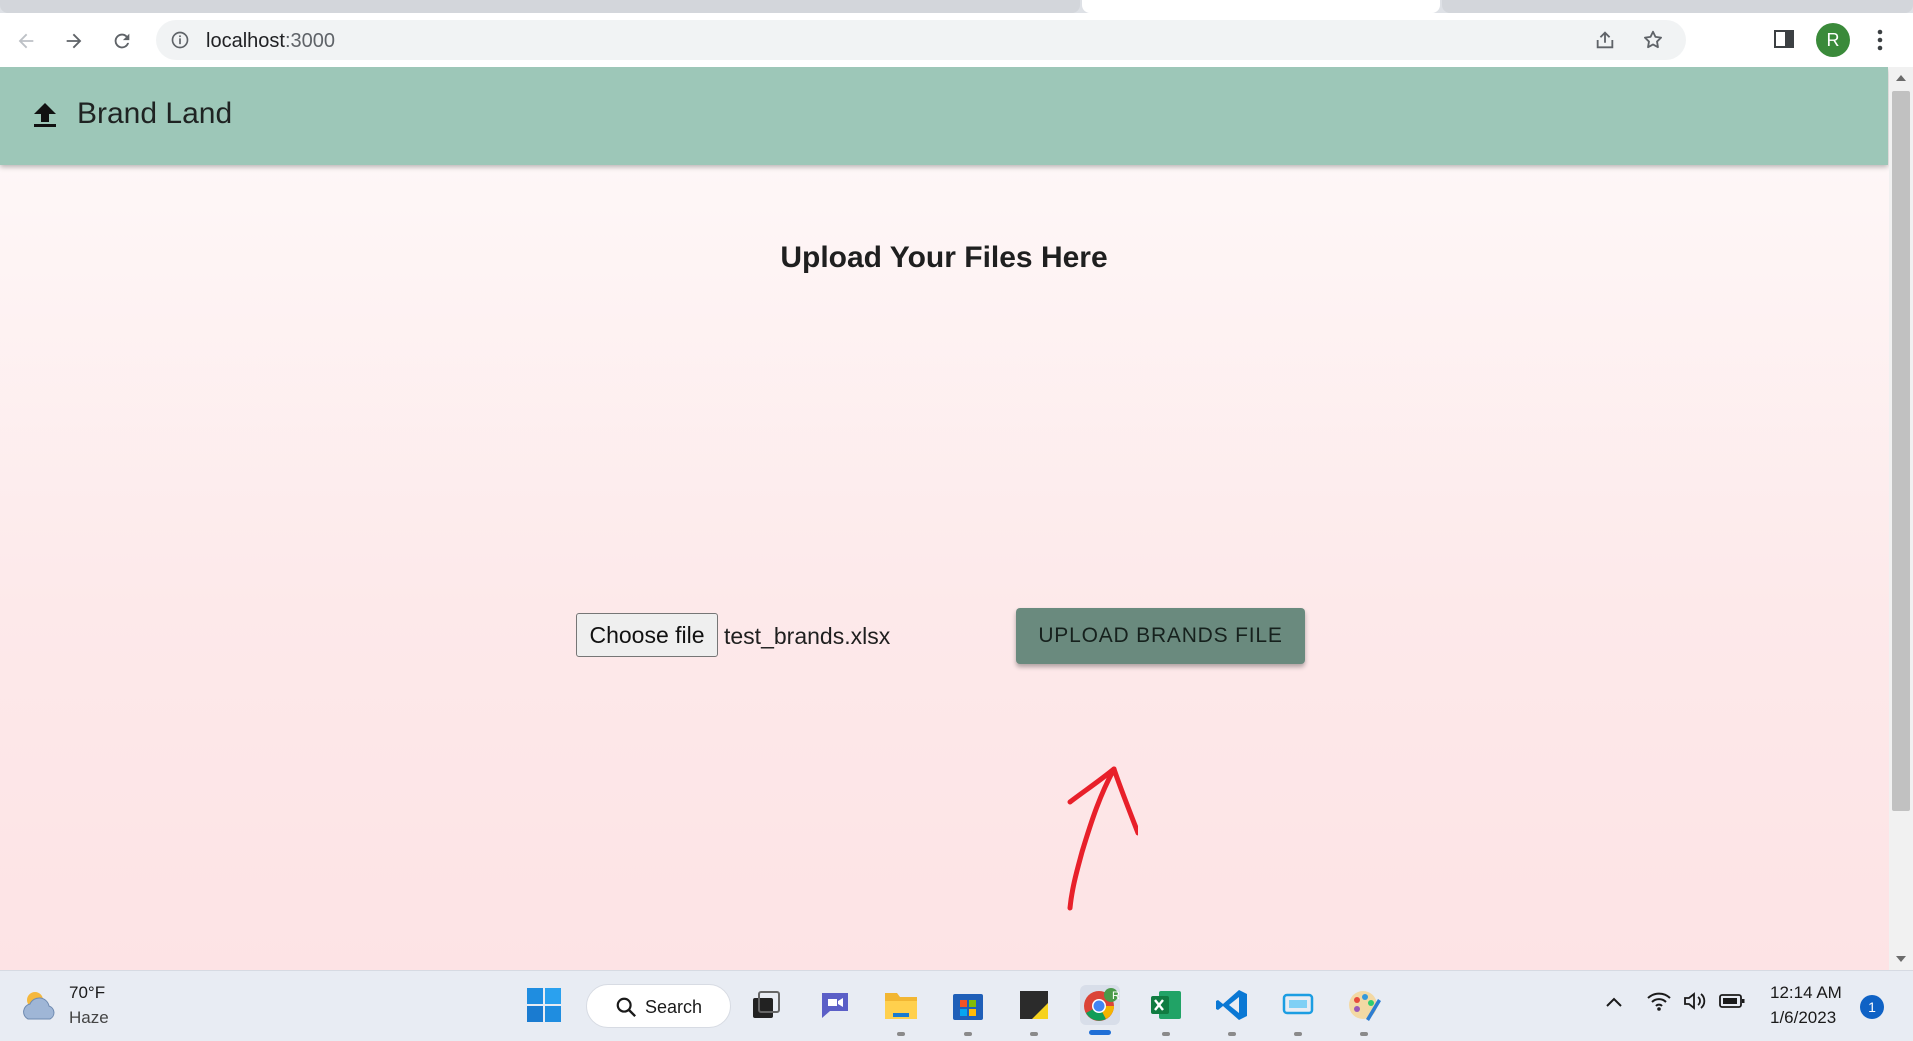  Describe the element at coordinates (1901, 451) in the screenshot. I see `scrollbar-thumb` at that location.